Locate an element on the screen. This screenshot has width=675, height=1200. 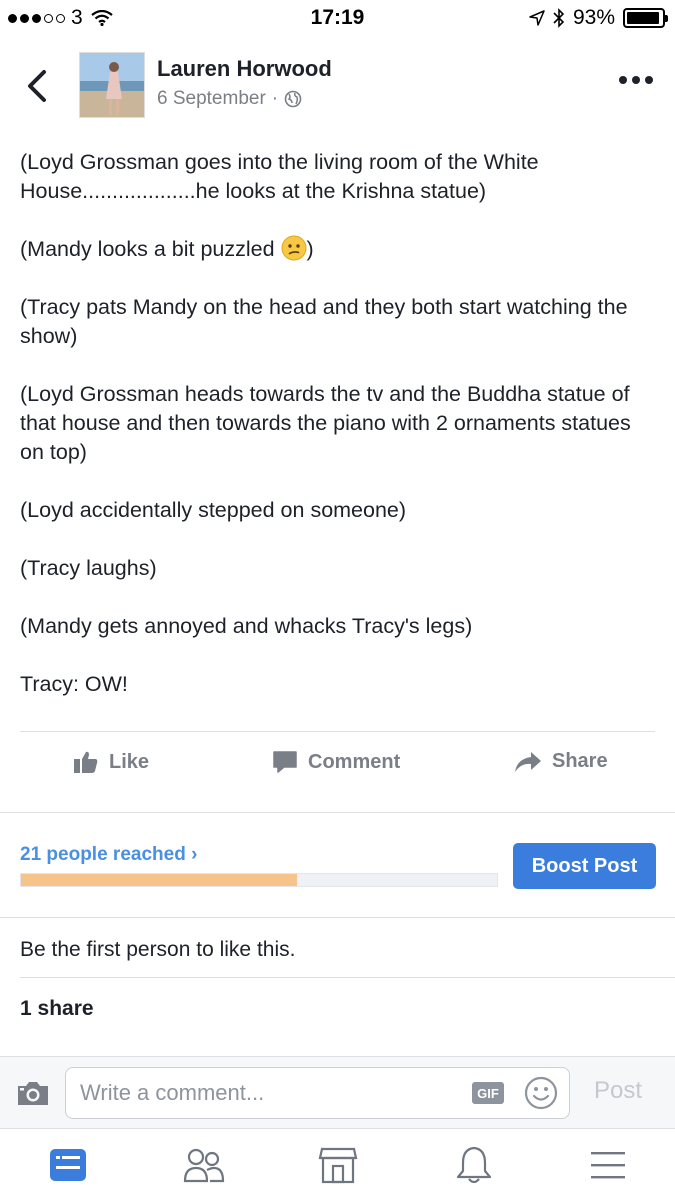
bell-icon is located at coordinates (474, 1165).